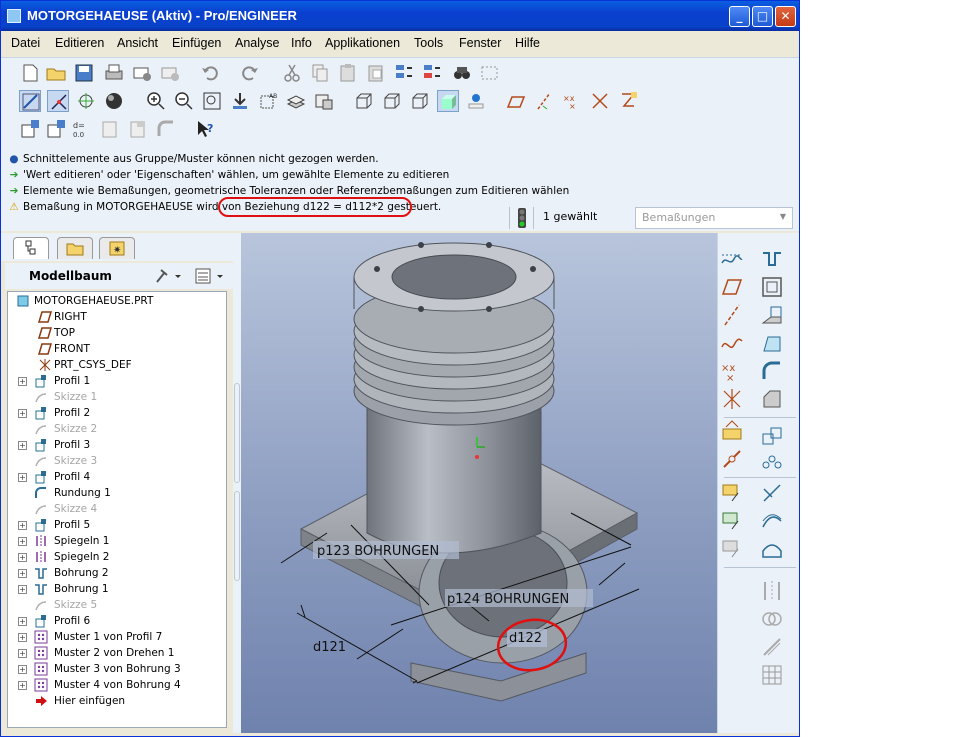 This screenshot has height=737, width=960. Describe the element at coordinates (432, 73) in the screenshot. I see `regen-manager-icon` at that location.